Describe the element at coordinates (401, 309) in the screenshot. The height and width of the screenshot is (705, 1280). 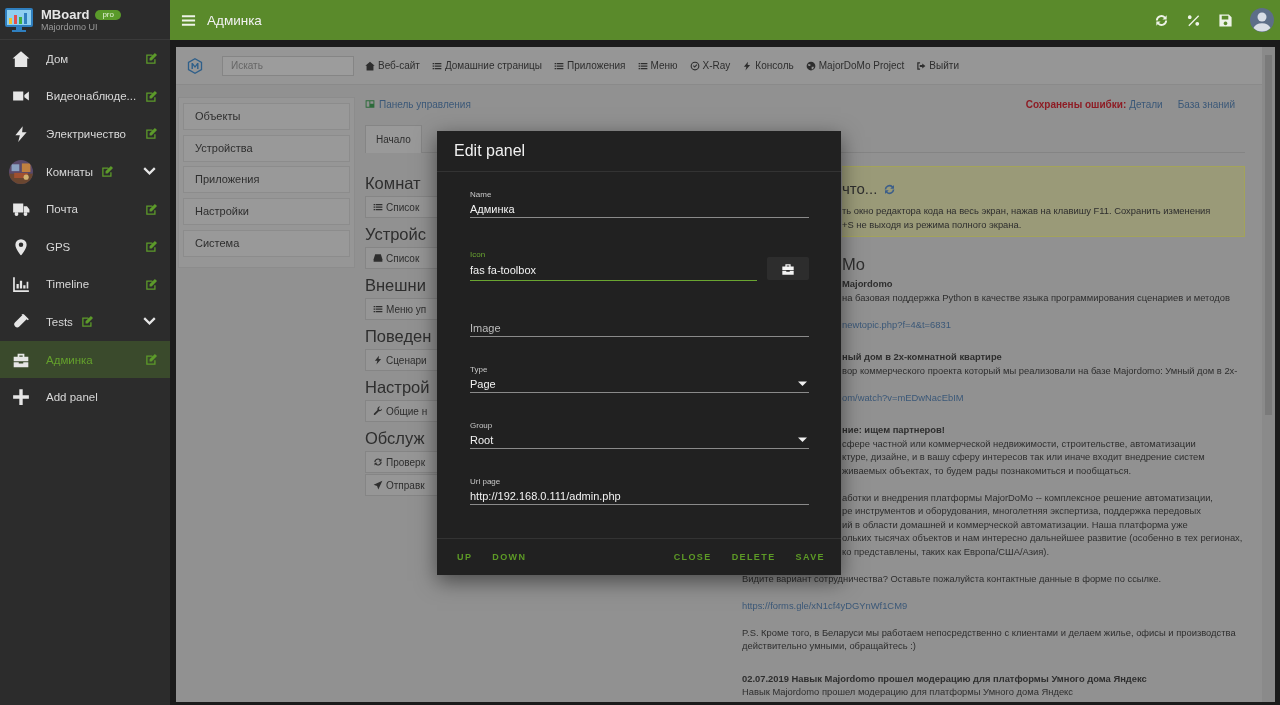
I see `section-button: Меню уп` at that location.